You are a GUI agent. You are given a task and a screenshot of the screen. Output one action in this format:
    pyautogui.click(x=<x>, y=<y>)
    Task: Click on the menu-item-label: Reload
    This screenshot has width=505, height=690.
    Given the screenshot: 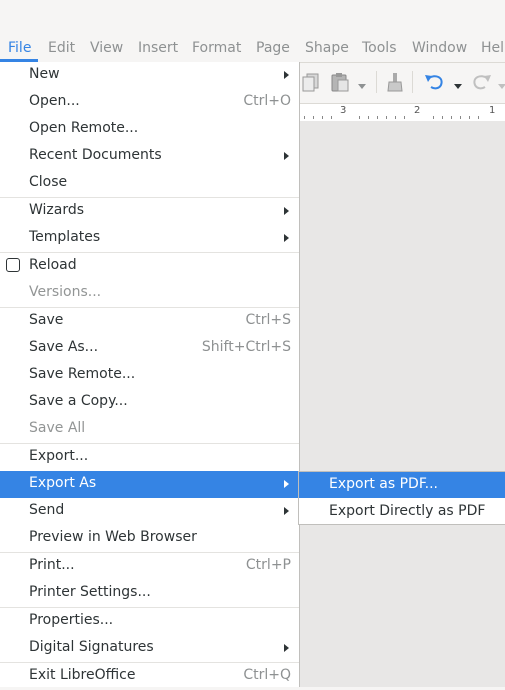 What is the action you would take?
    pyautogui.click(x=53, y=265)
    